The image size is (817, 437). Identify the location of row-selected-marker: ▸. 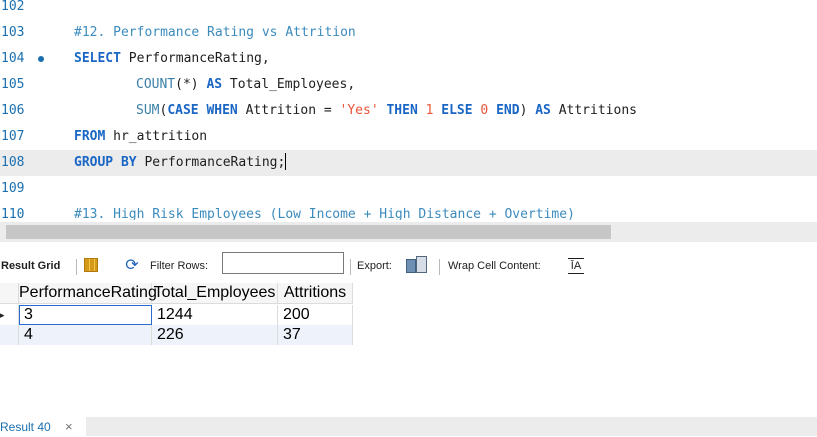
(9, 315).